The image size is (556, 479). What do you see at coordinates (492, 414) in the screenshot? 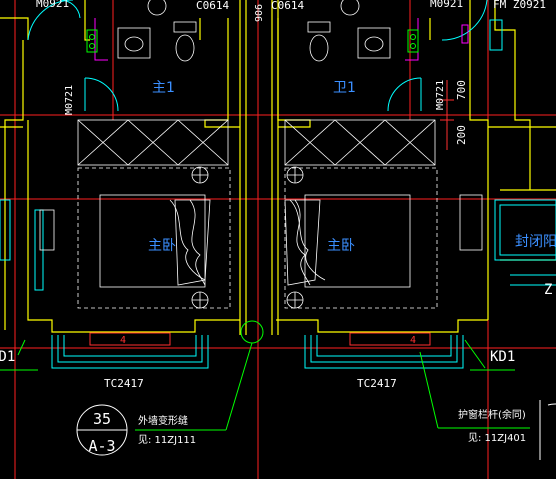
I see `note-window-railing: 护窗栏杆(余同)` at bounding box center [492, 414].